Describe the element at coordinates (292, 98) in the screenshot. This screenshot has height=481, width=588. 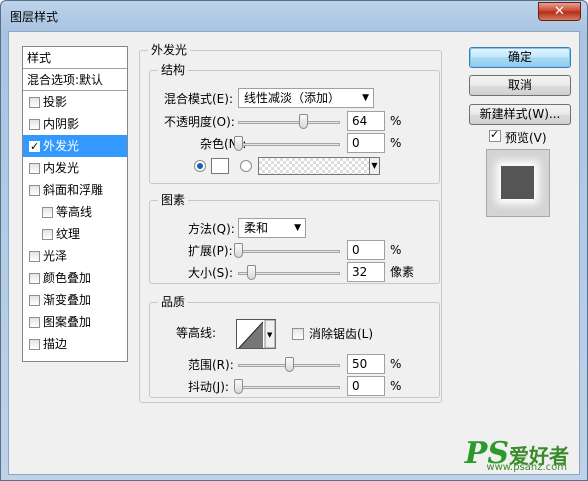
I see `blend-mode-value: 线性减淡（添加）` at that location.